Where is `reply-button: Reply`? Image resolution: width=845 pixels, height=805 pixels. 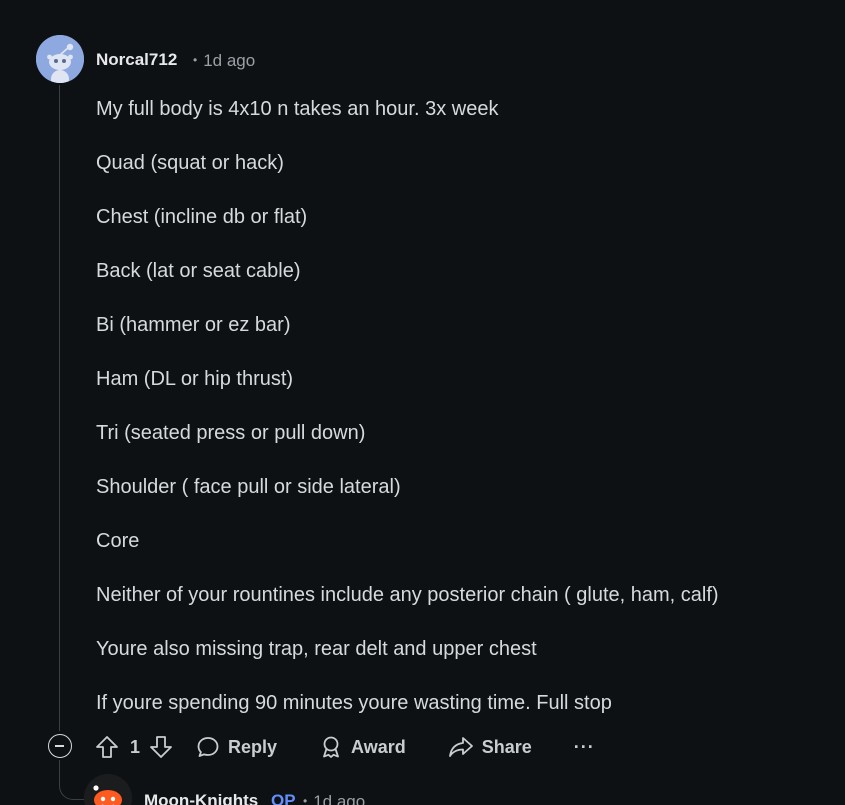
reply-button: Reply is located at coordinates (236, 747).